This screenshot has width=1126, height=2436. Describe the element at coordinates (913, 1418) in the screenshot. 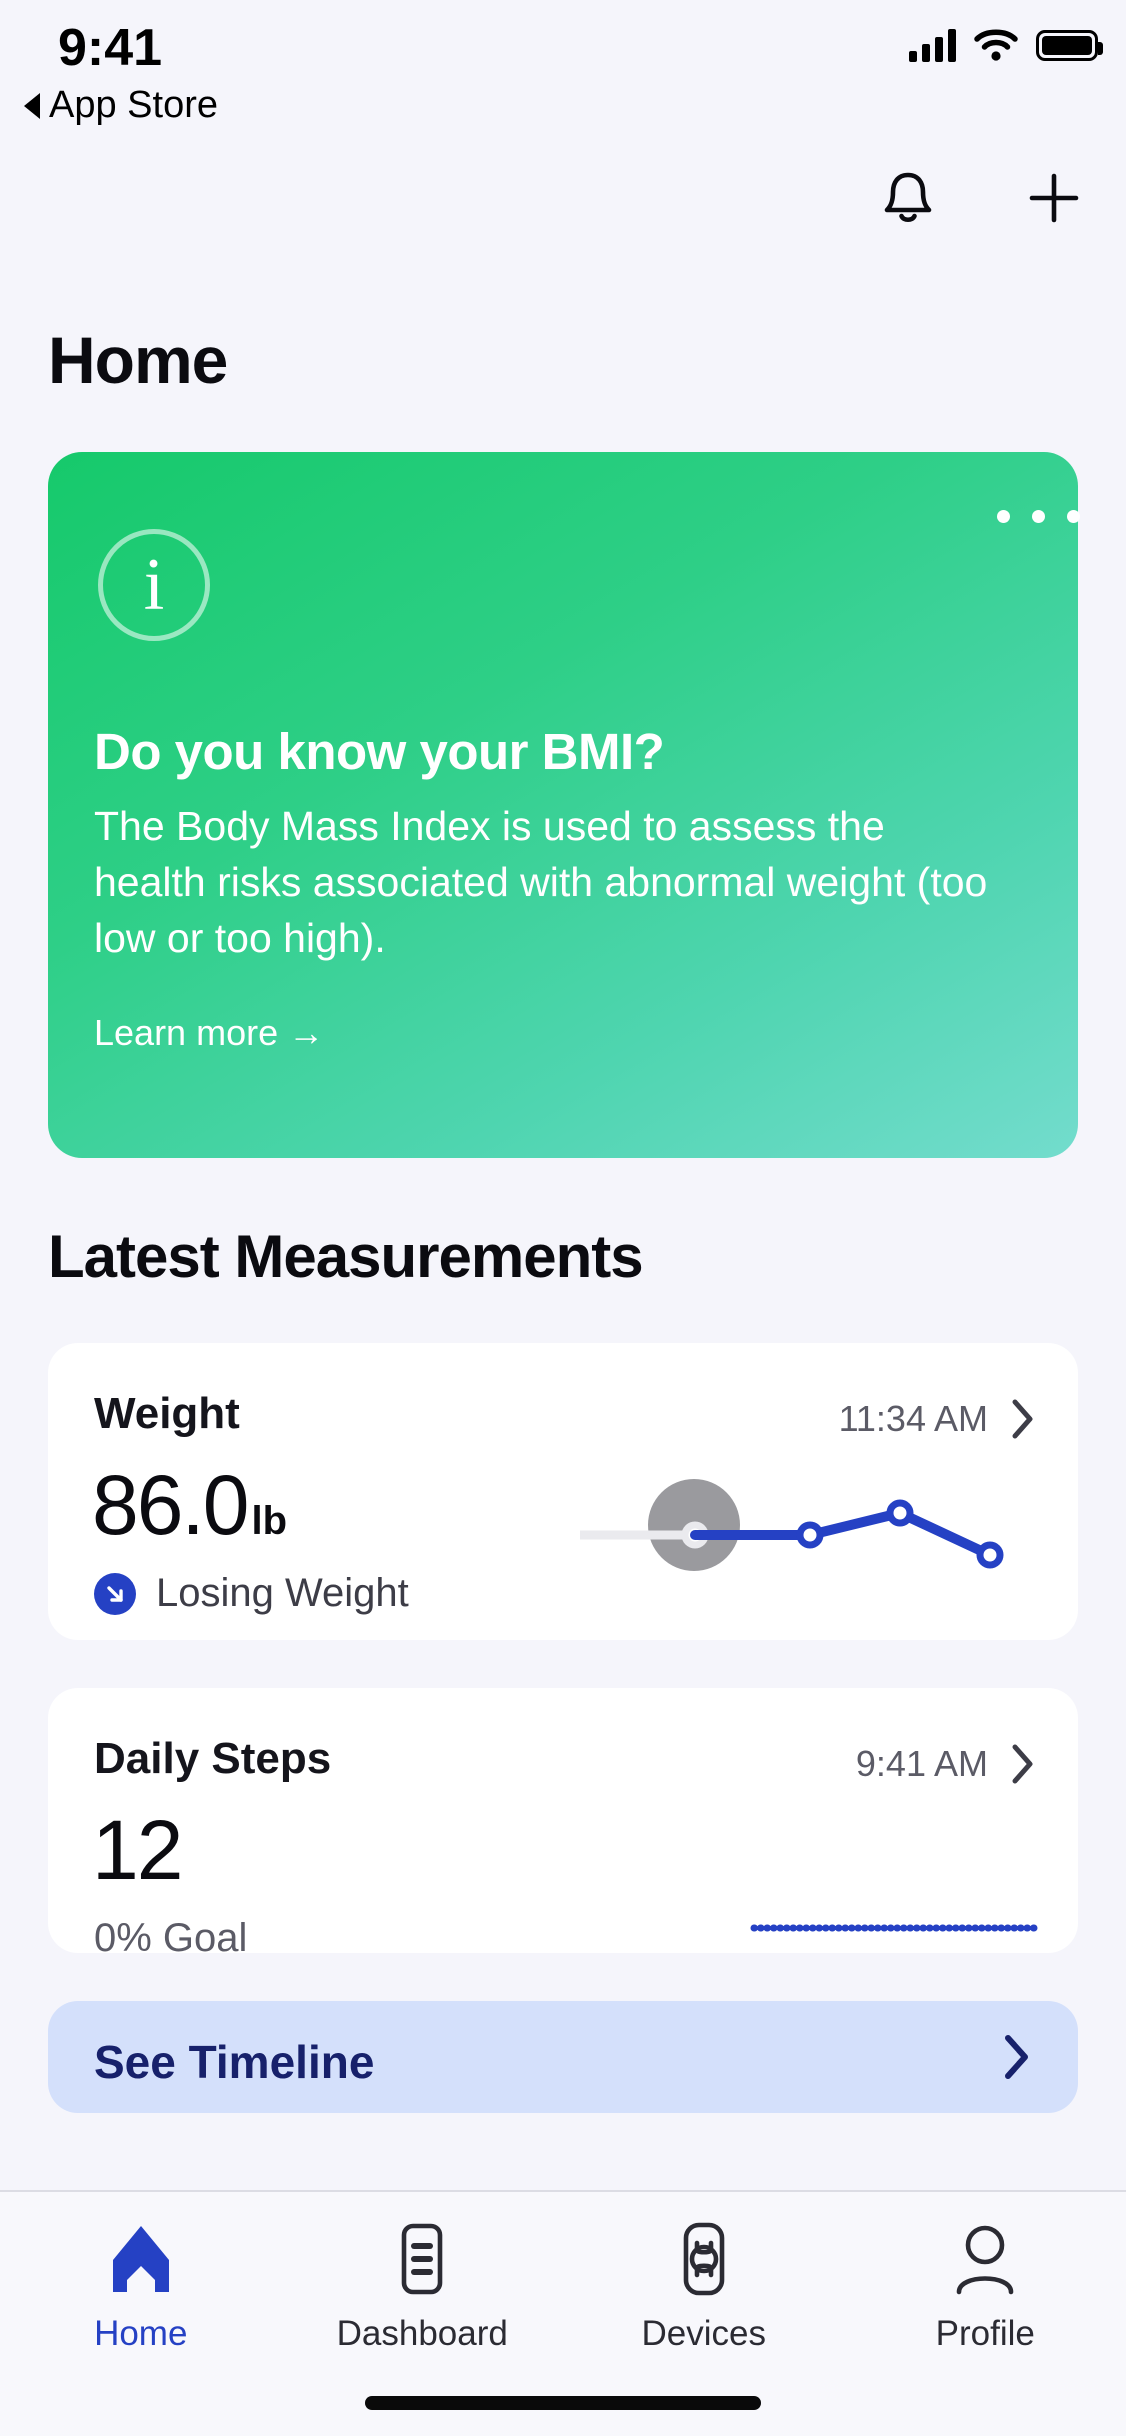

I see `card-timestamp: 11:34 AM` at that location.